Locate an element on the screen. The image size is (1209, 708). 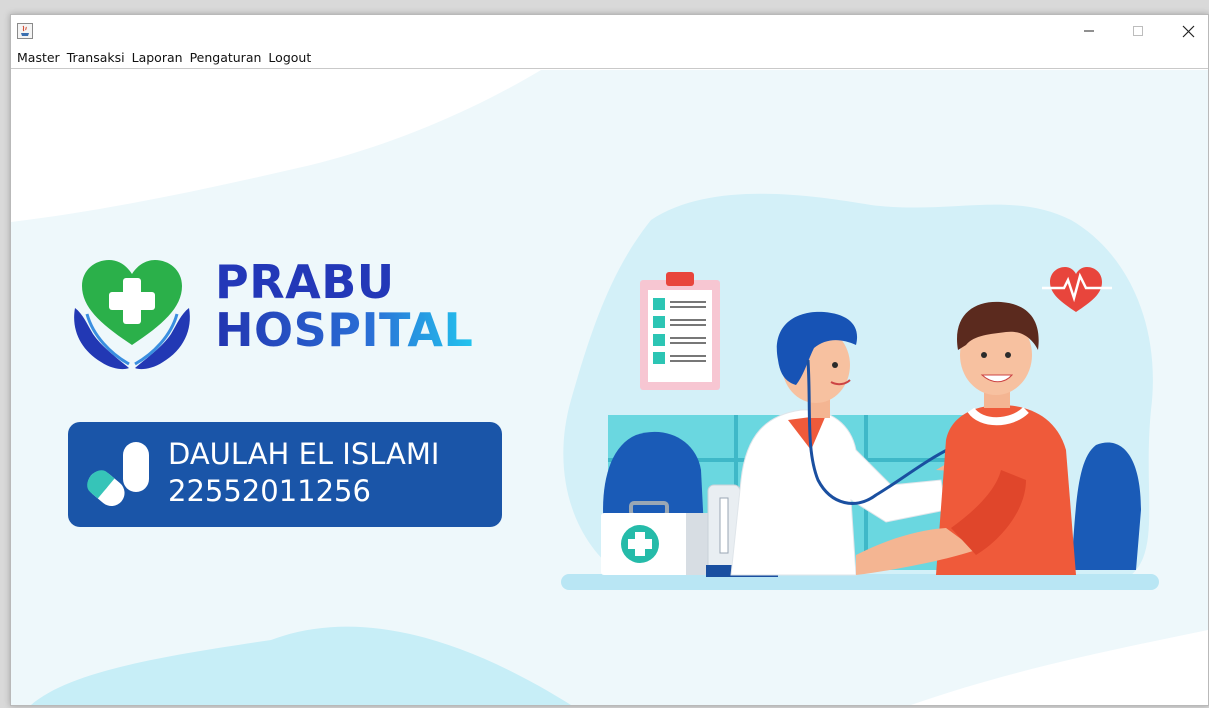
student-card: DAULAH EL ISLAMI 22552011256 is located at coordinates (285, 474).